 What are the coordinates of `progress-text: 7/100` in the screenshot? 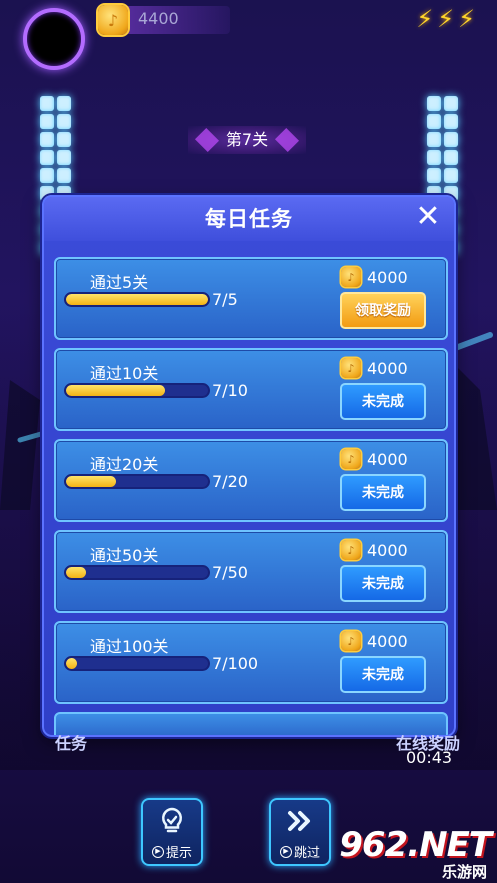 It's located at (235, 663).